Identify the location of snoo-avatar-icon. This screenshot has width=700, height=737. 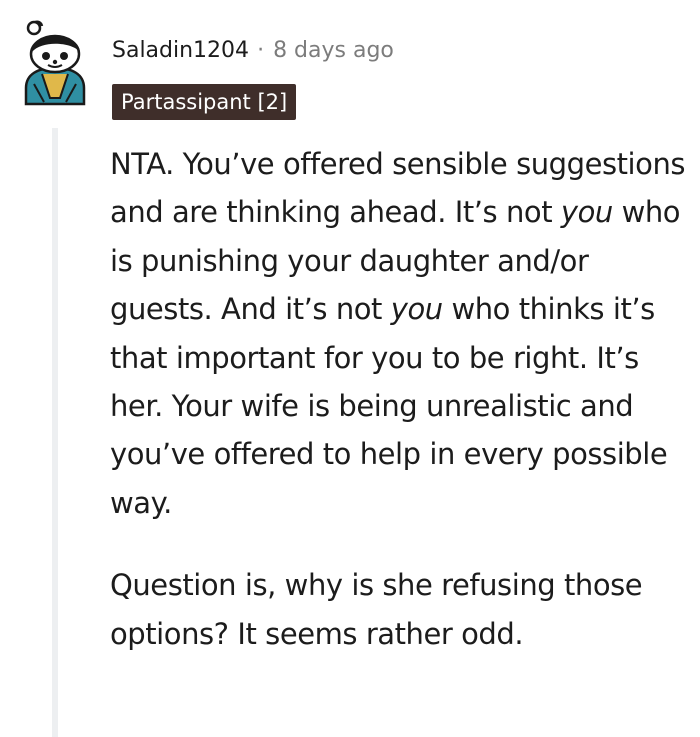
(55, 64).